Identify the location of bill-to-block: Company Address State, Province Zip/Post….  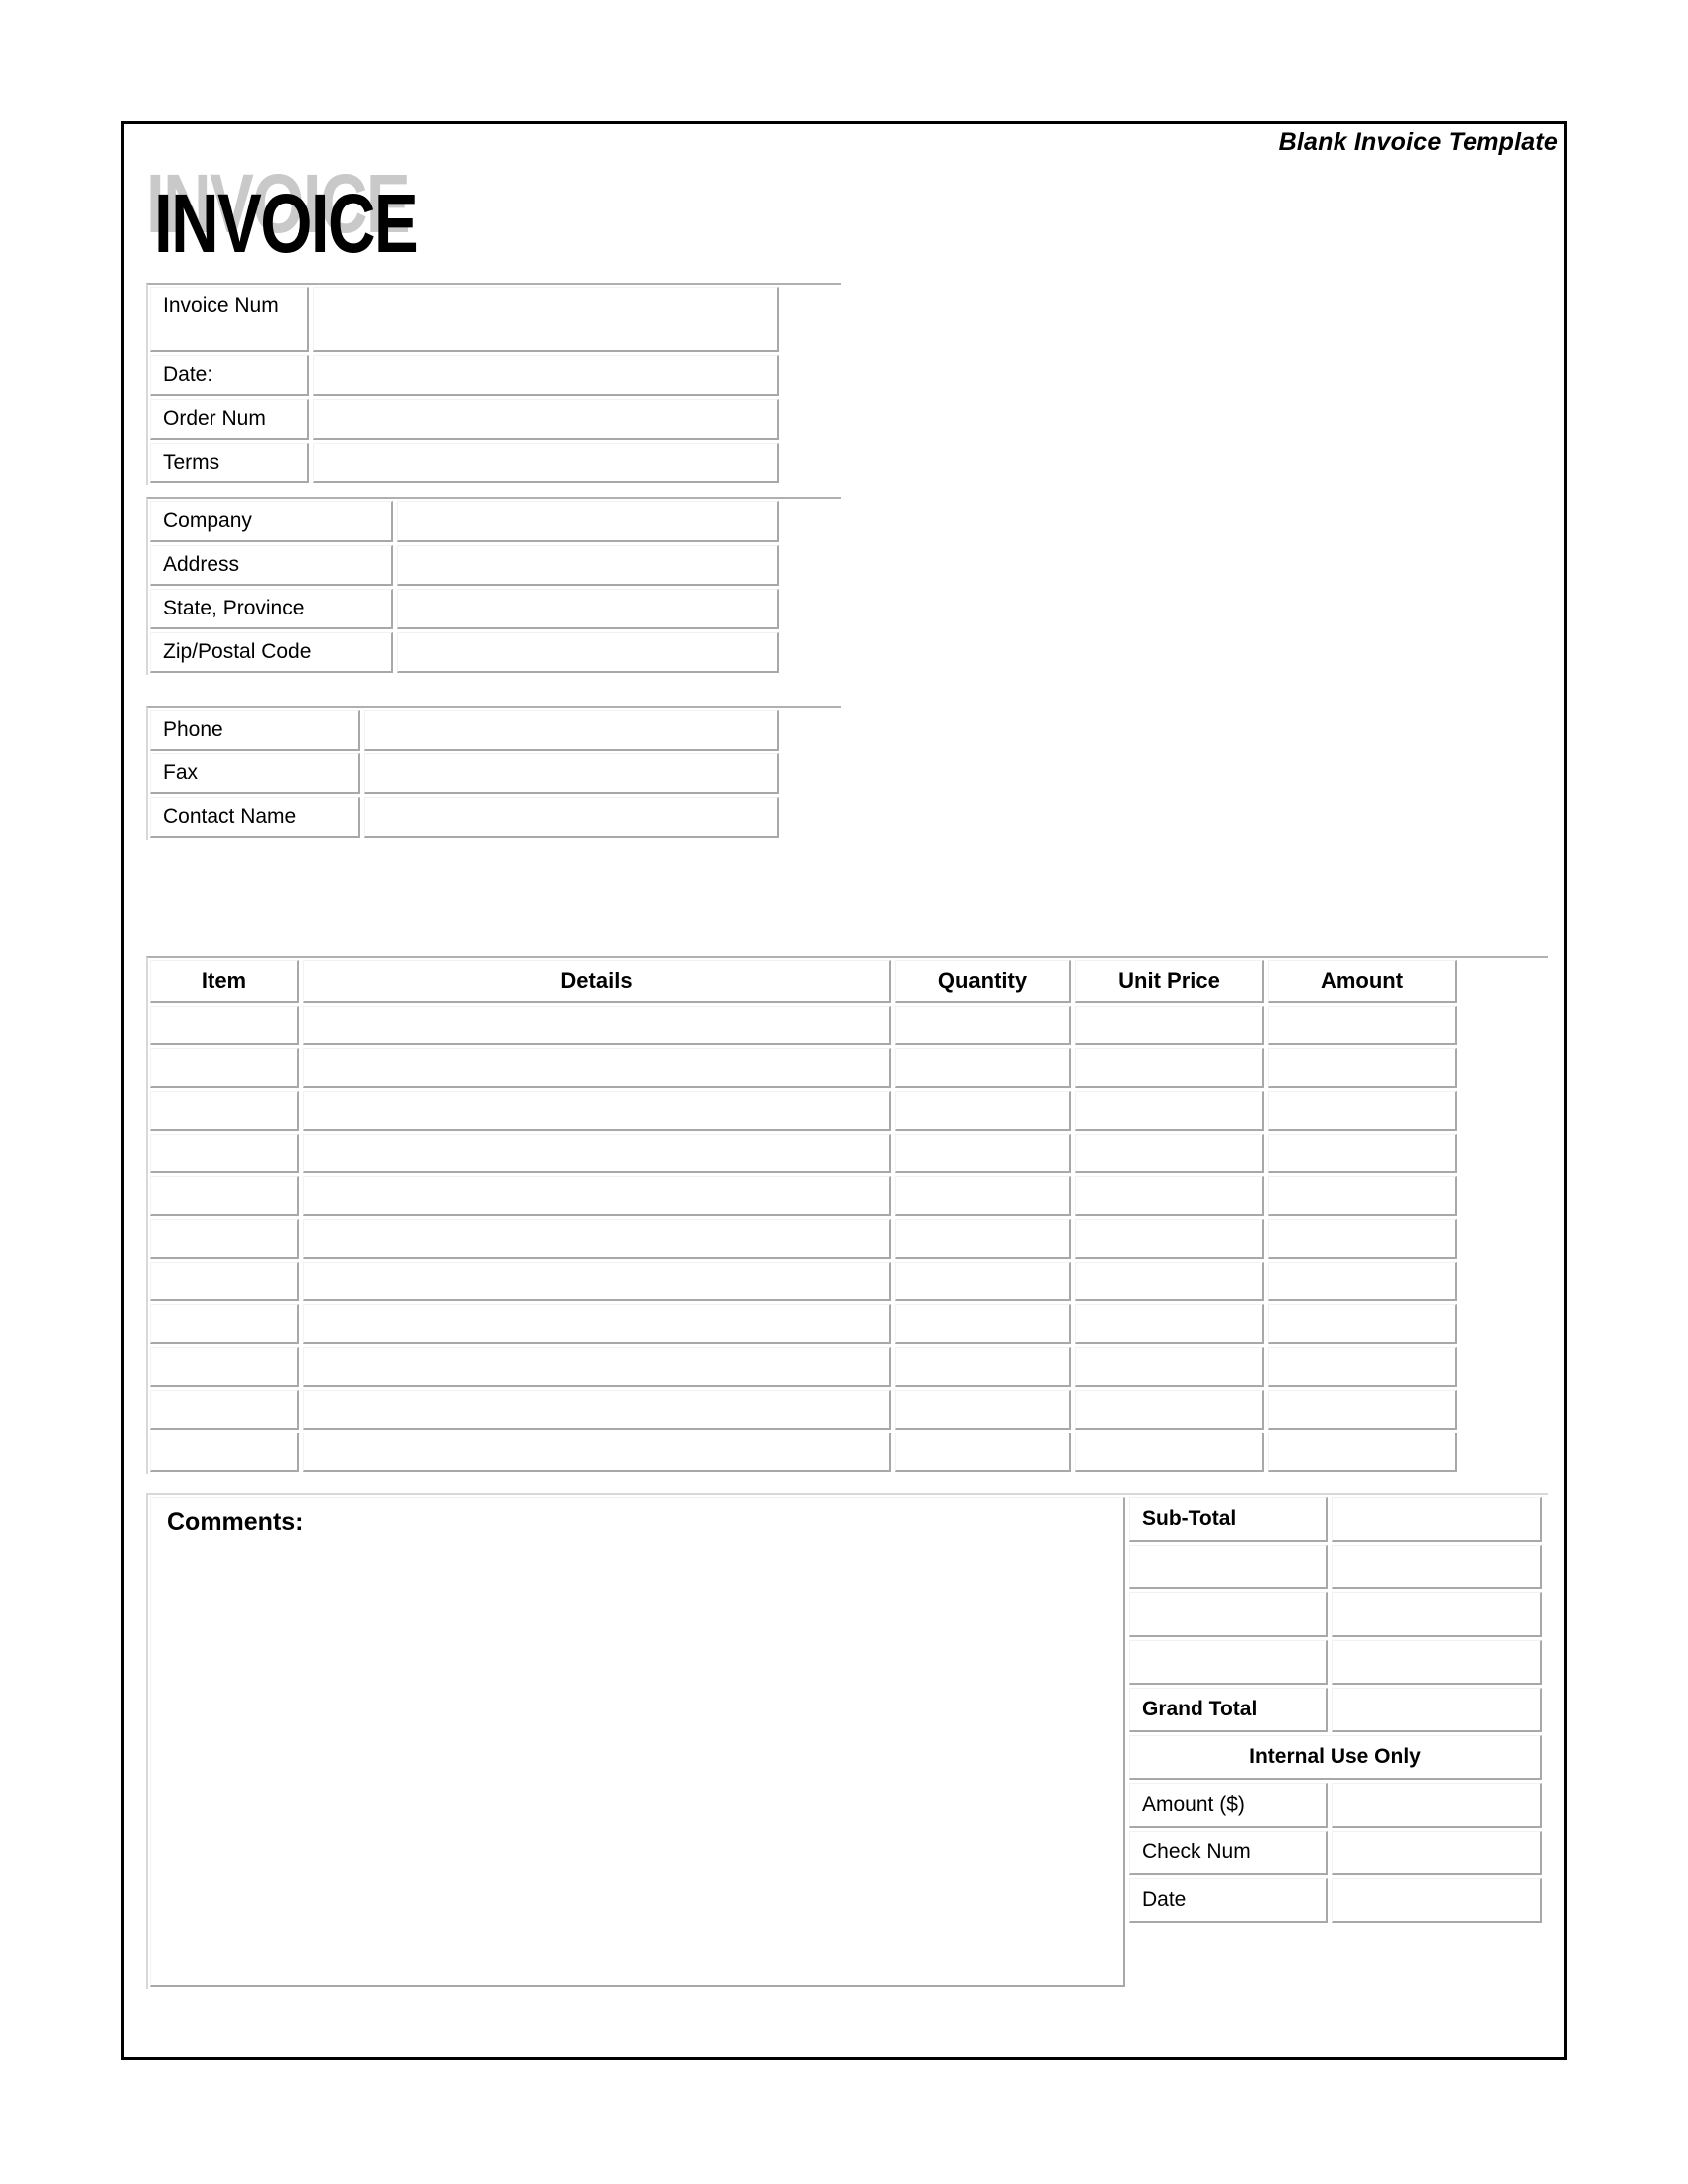
(493, 586).